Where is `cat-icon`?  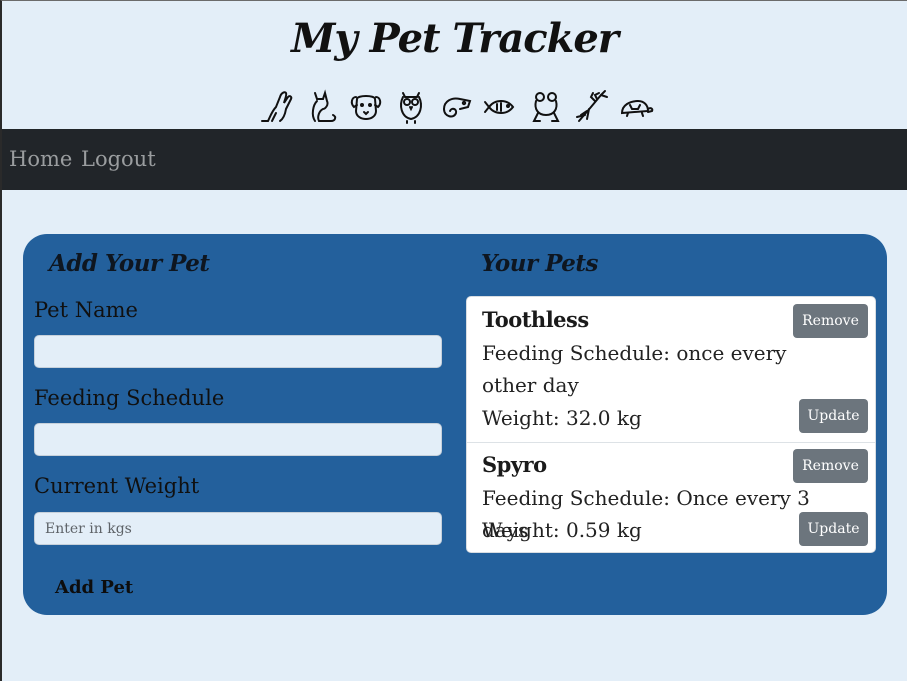 cat-icon is located at coordinates (321, 106).